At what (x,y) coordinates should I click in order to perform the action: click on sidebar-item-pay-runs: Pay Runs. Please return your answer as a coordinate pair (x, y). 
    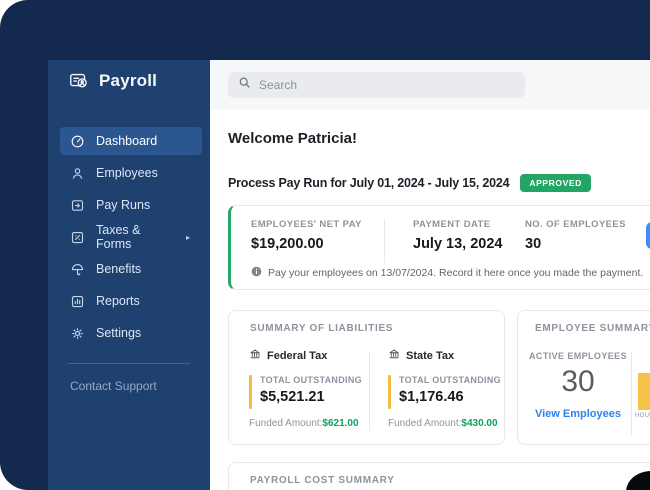
    Looking at the image, I should click on (131, 205).